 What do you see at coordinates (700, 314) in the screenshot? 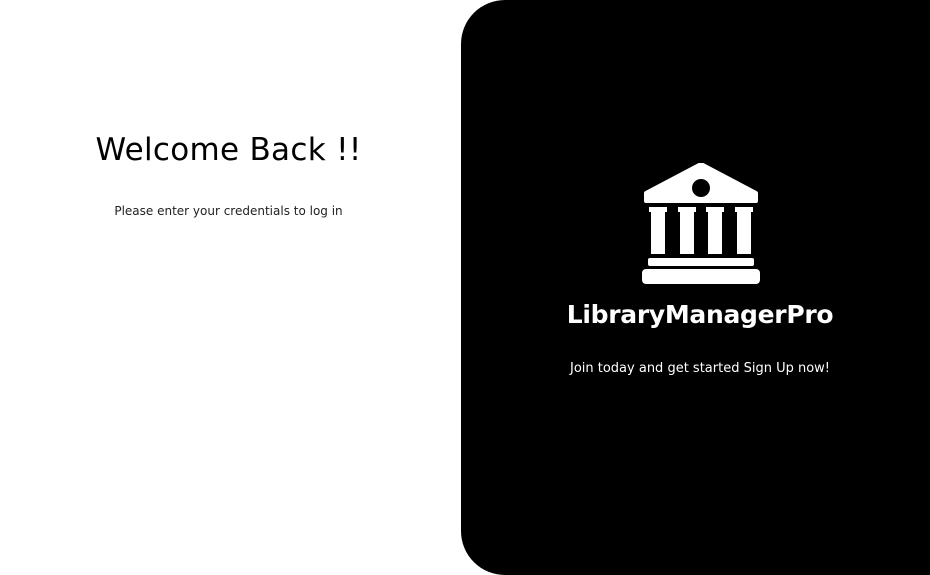
I see `brand-name: LibraryManagerPro` at bounding box center [700, 314].